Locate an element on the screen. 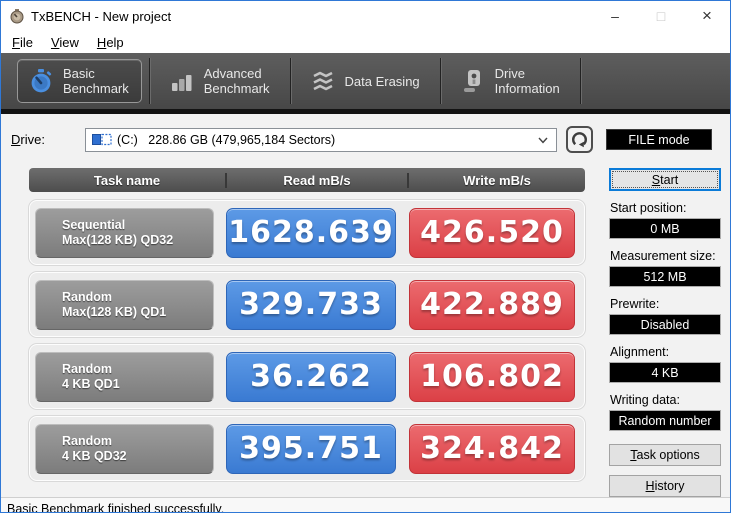 The image size is (731, 513). drive-select: (C:) 228.86 GB (479,965,184 Sectors) is located at coordinates (321, 139).